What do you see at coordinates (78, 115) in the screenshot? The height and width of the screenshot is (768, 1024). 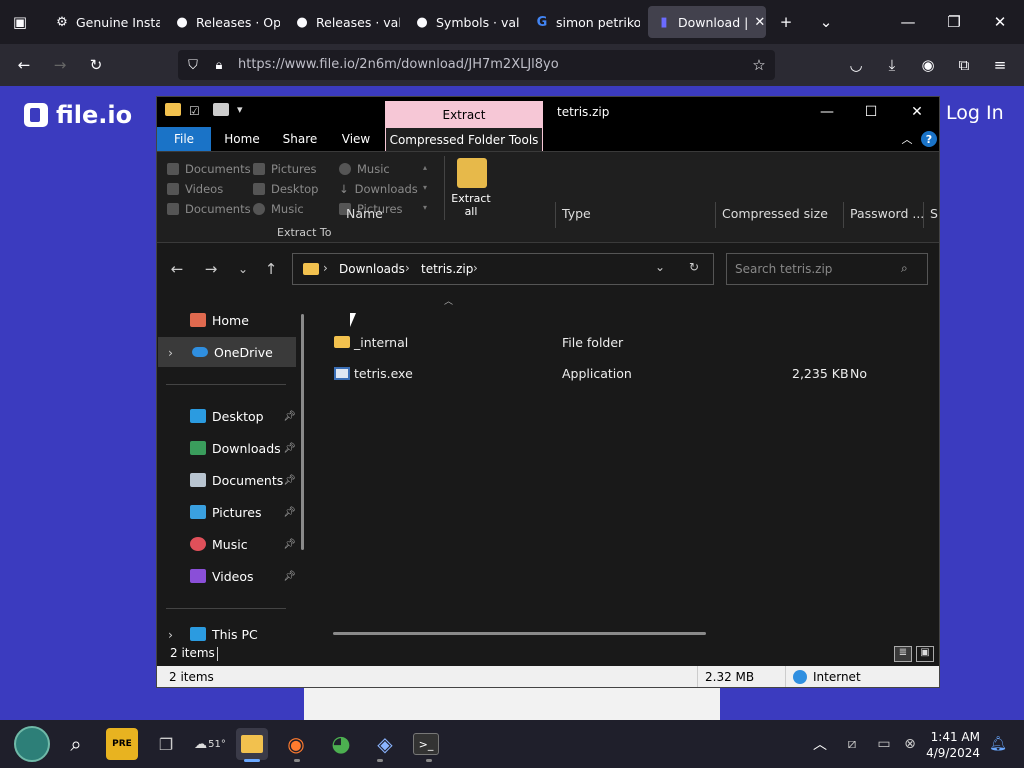 I see `fileio-logo: file.io` at bounding box center [78, 115].